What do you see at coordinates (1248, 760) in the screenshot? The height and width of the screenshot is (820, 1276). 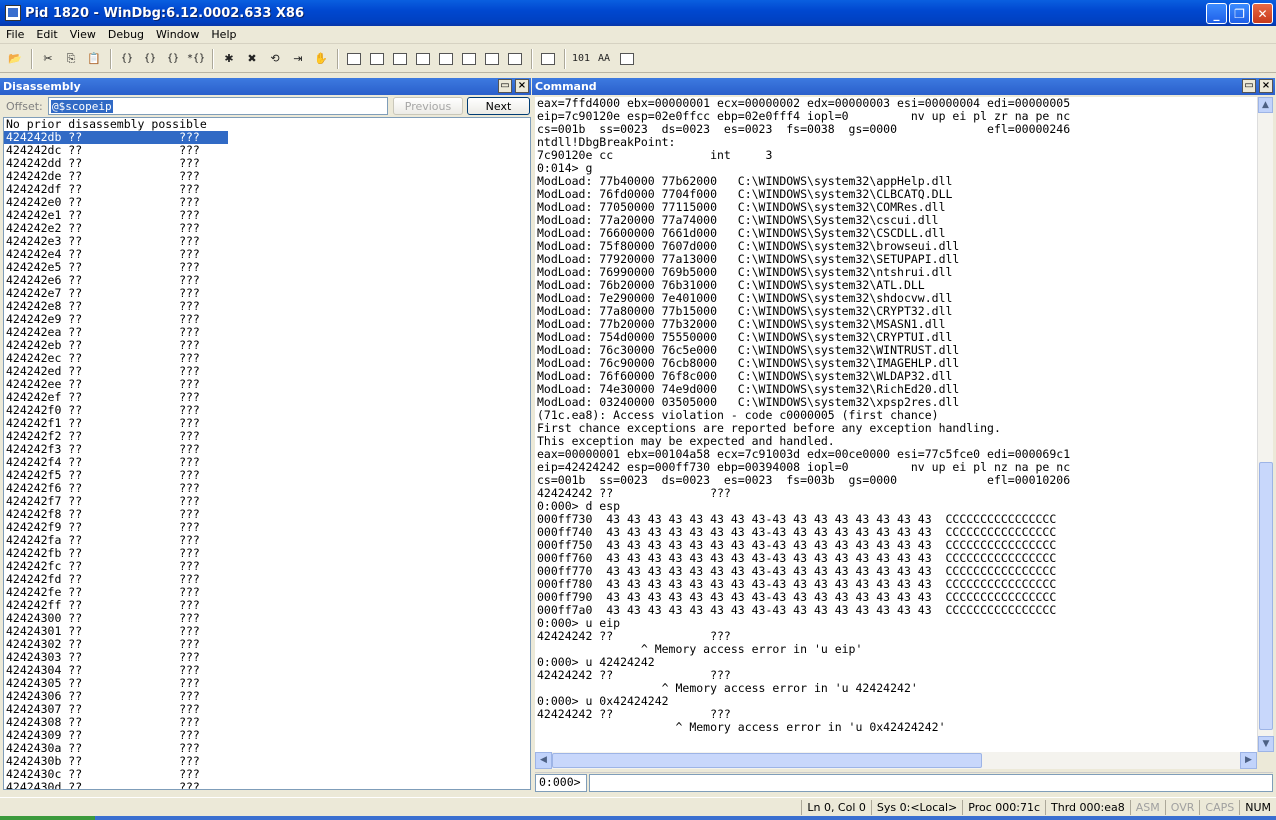 I see `scroll-right-icon: ▶` at bounding box center [1248, 760].